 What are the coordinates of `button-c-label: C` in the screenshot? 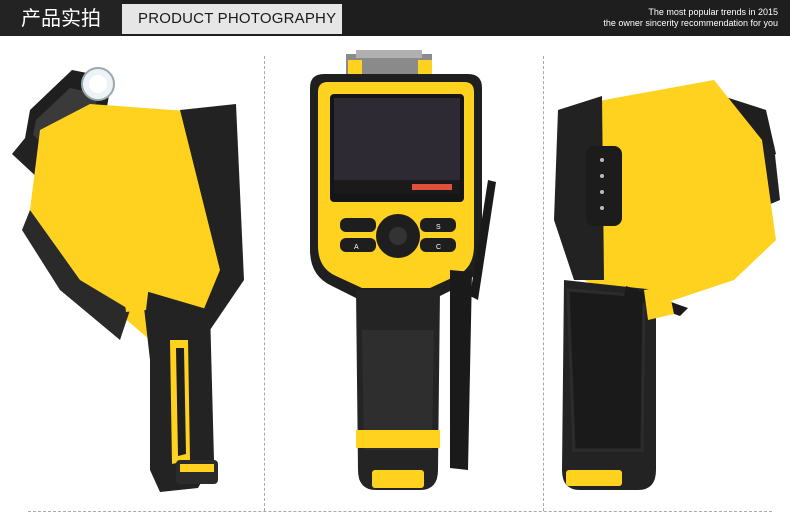 It's located at (438, 247).